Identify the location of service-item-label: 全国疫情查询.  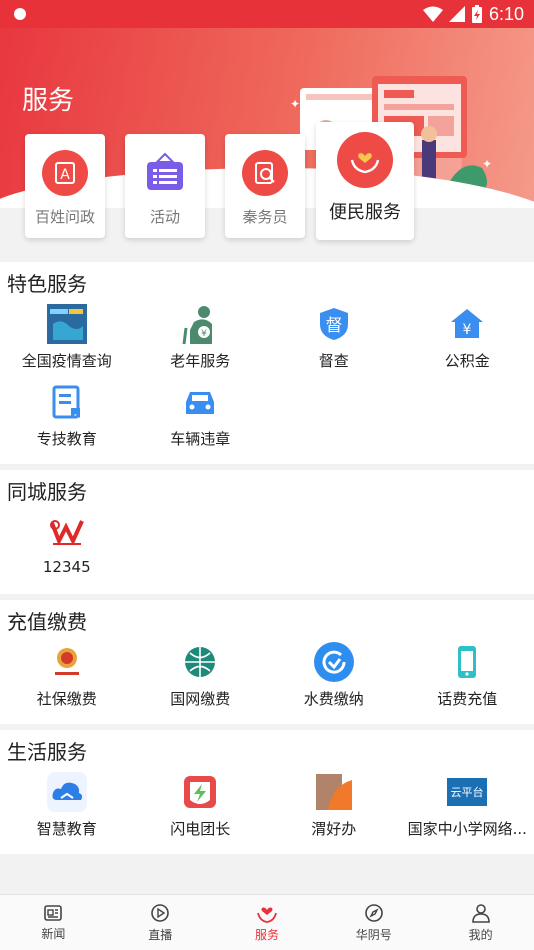
(66, 361).